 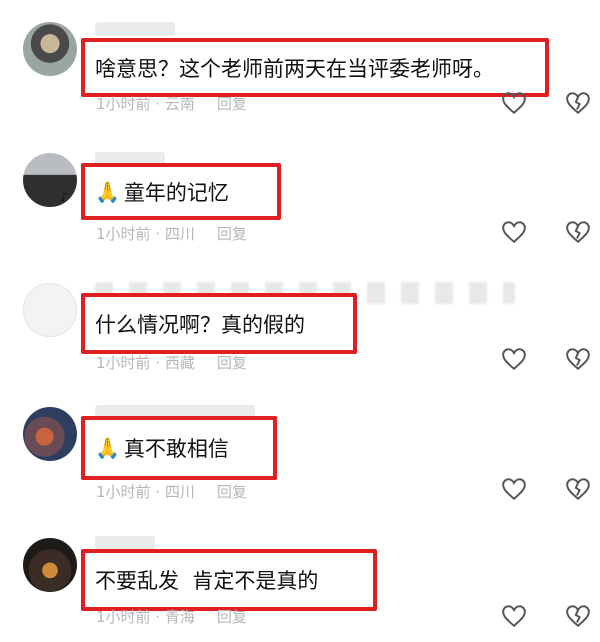 I want to click on comment-text: 啥意思？这个老师前两天在当评委老师呀。, so click(x=294, y=68).